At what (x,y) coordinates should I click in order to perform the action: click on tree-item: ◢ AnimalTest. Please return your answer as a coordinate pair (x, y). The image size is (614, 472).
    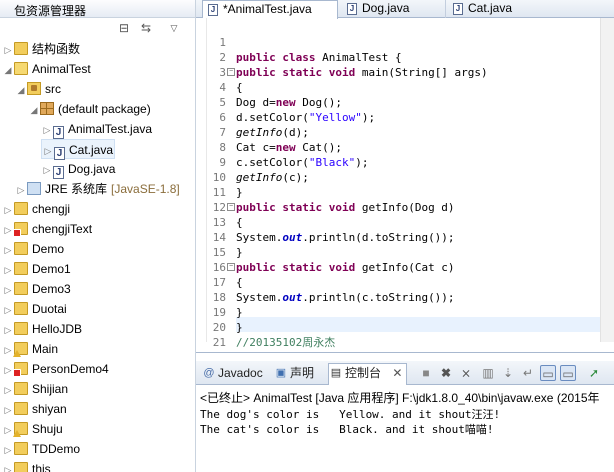
    Looking at the image, I should click on (46, 69).